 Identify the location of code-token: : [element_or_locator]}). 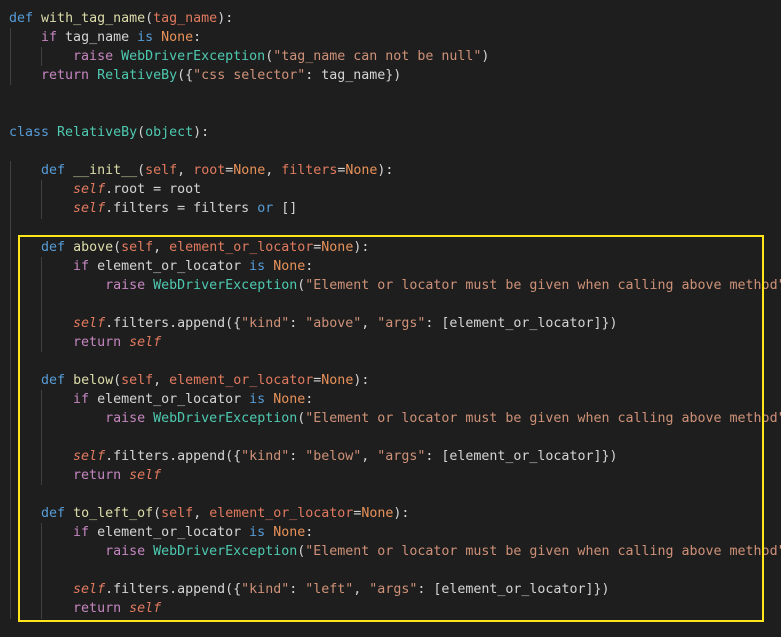
(521, 457).